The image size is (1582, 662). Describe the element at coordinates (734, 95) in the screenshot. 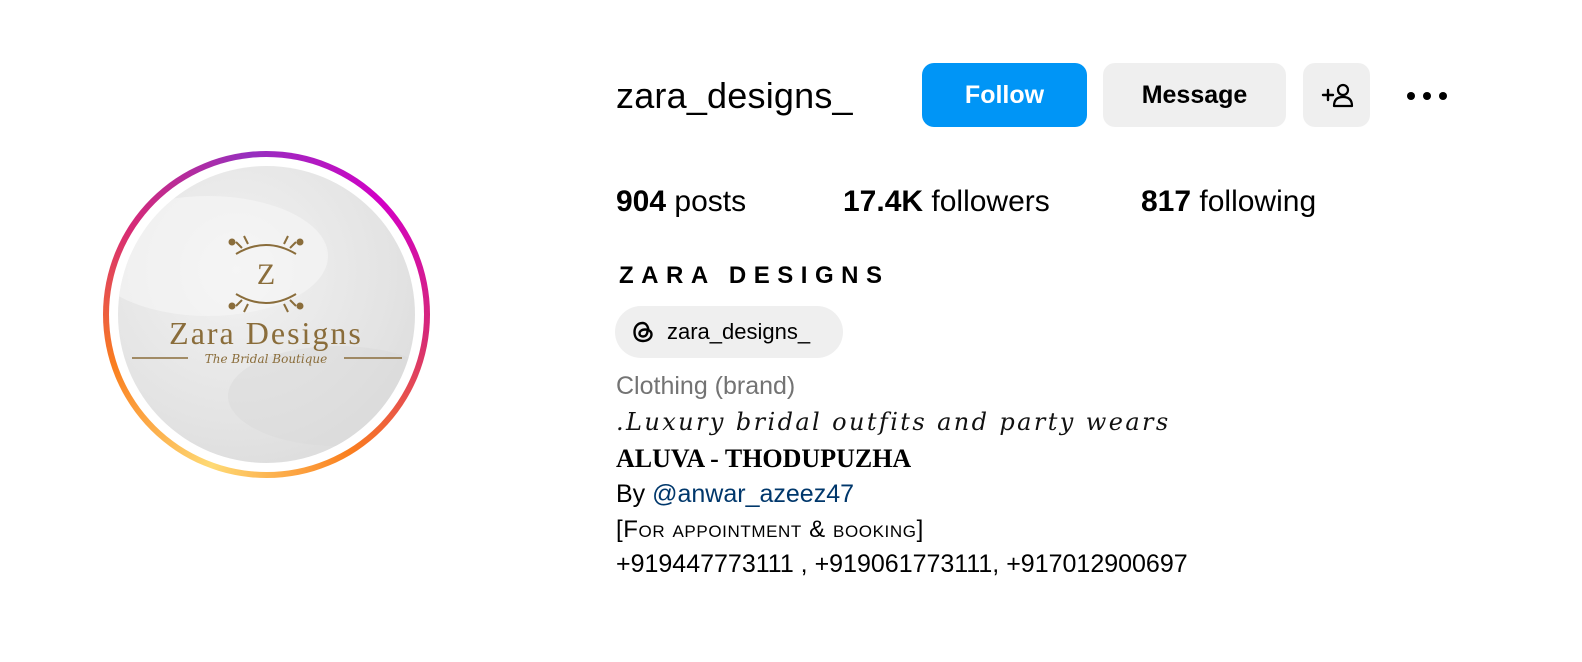

I see `profile-username: zara_designs_` at that location.